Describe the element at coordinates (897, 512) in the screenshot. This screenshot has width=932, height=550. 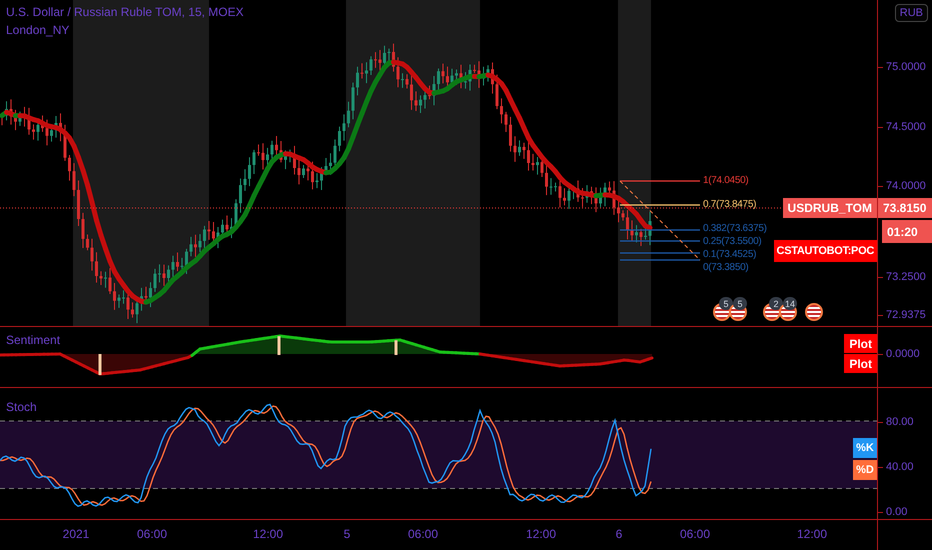
I see `value-tick-label: 0.00` at that location.